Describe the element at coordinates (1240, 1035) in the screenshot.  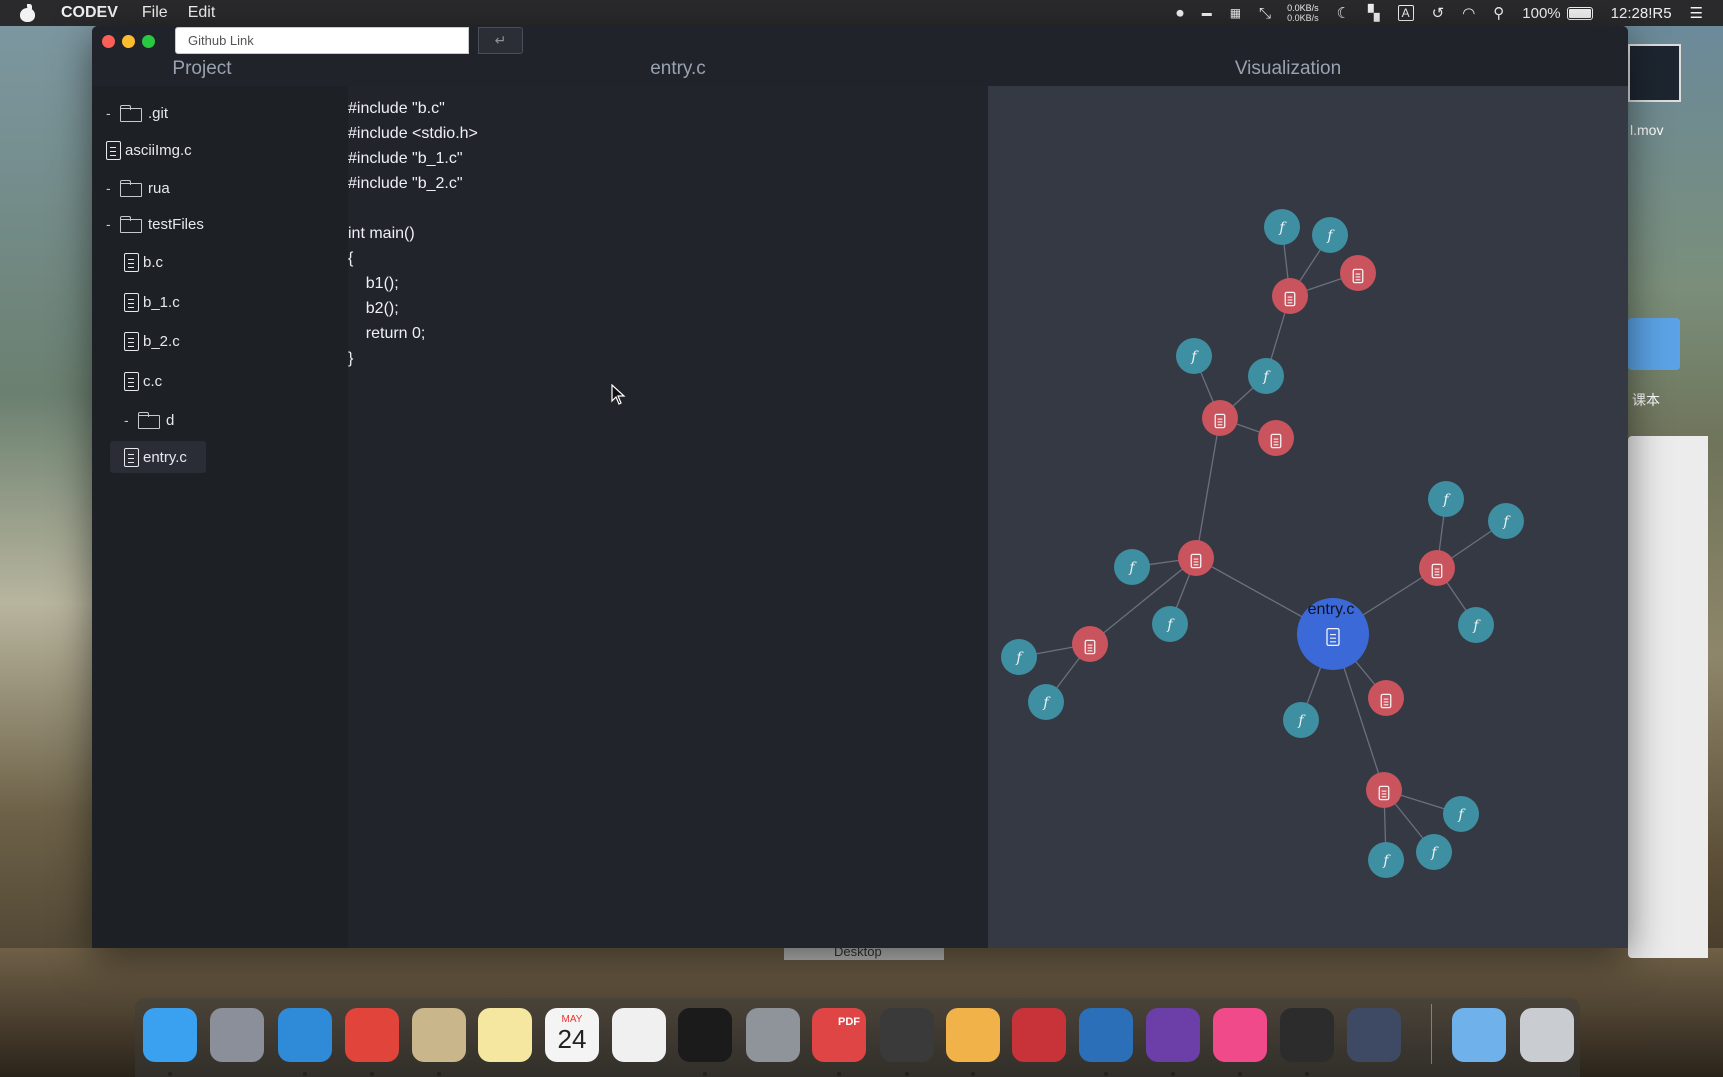
I see `itunes-icon` at that location.